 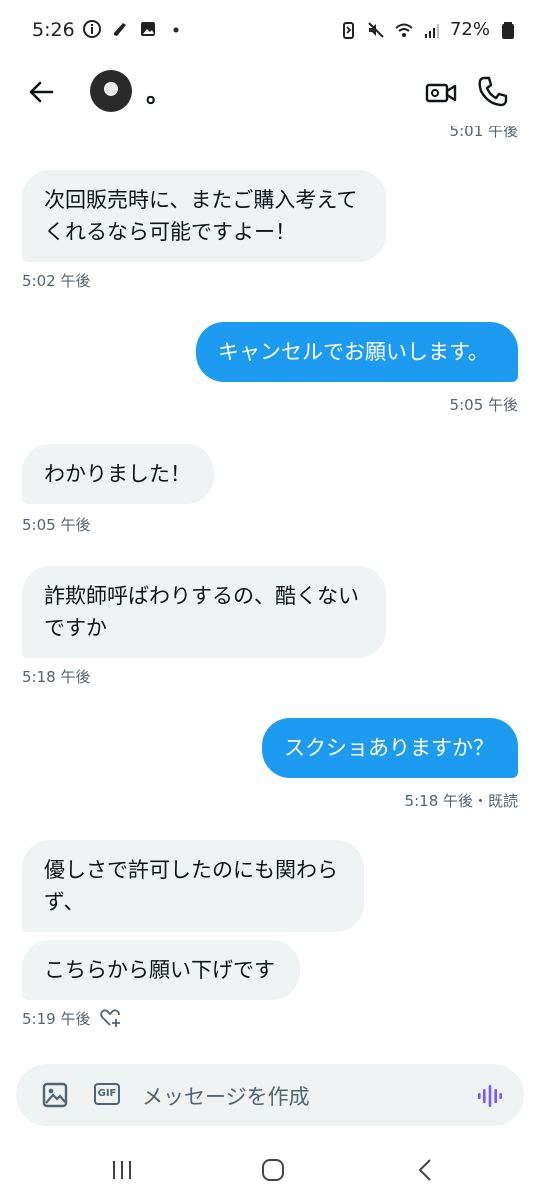 I want to click on incoming-message-bubble: 詐欺師呼ばわりするの、酷くないですか, so click(x=204, y=612).